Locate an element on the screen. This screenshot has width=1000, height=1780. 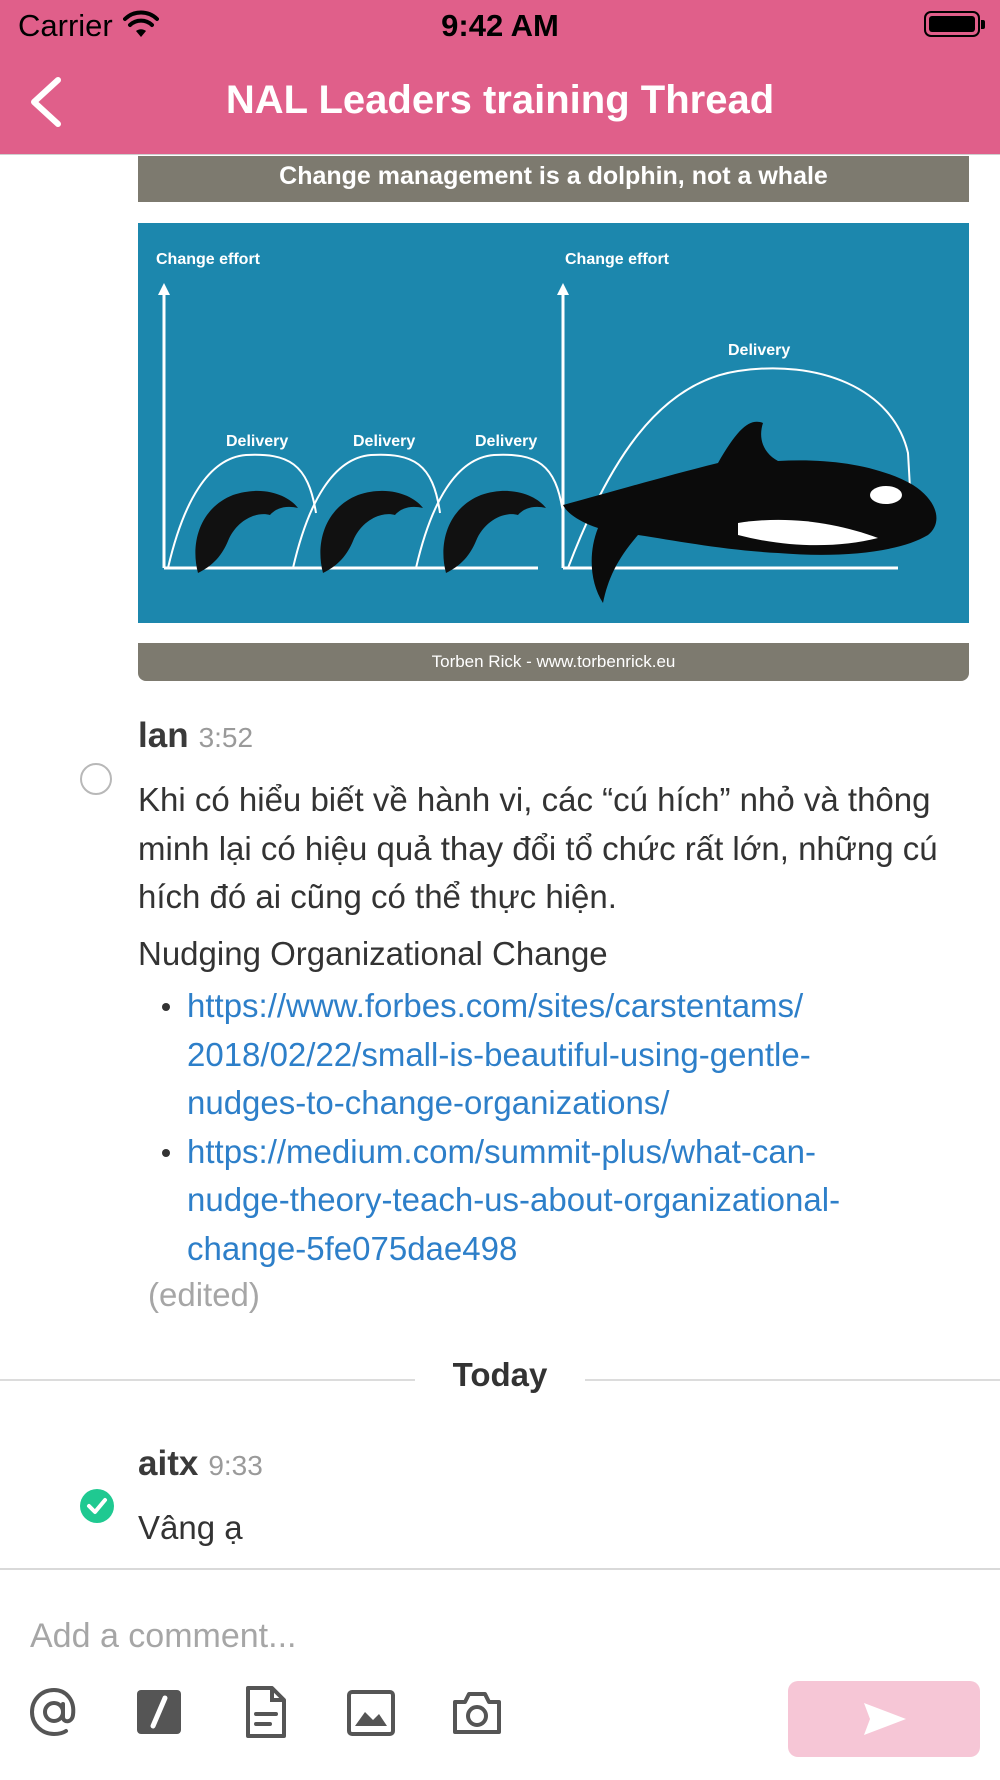
delivery-label-2: Delivery is located at coordinates (384, 441).